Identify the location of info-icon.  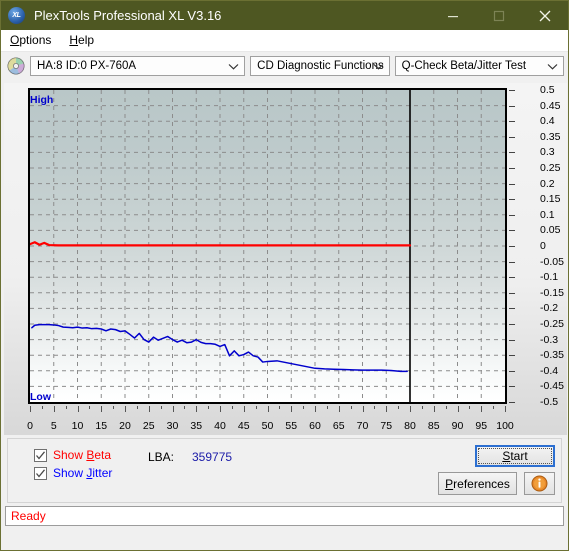
(539, 483).